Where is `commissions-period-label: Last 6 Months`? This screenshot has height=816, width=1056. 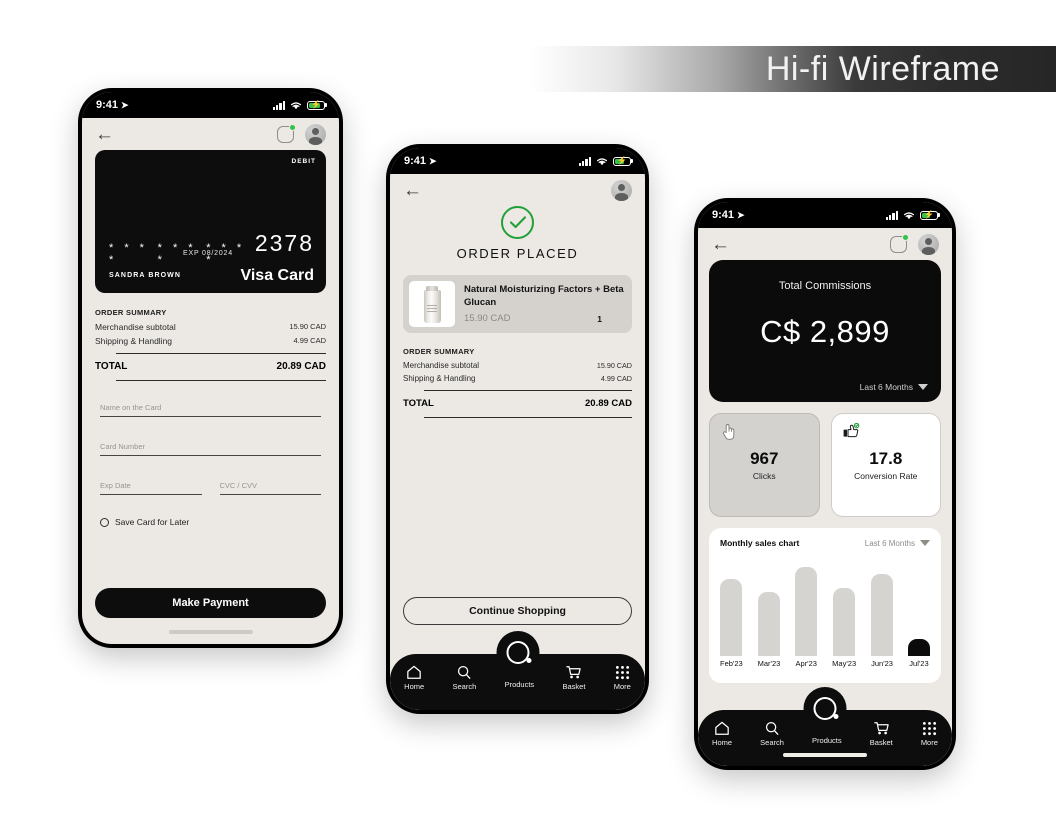
commissions-period-label: Last 6 Months is located at coordinates (886, 387).